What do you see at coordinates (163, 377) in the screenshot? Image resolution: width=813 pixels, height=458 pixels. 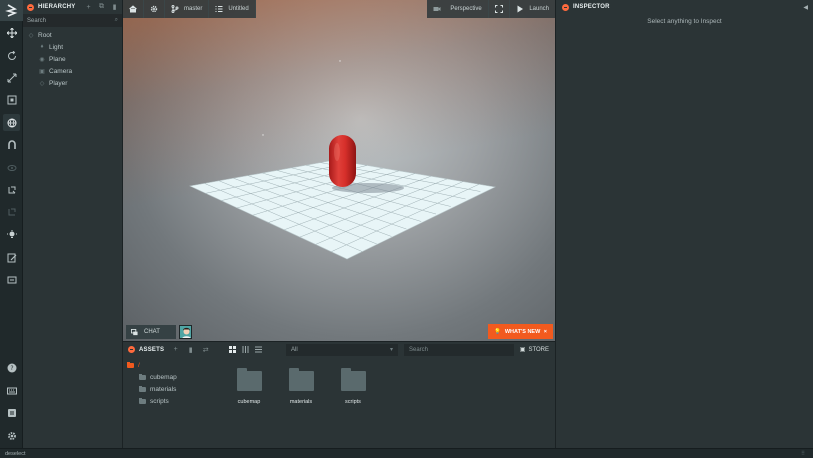 I see `folder-label: cubemap` at bounding box center [163, 377].